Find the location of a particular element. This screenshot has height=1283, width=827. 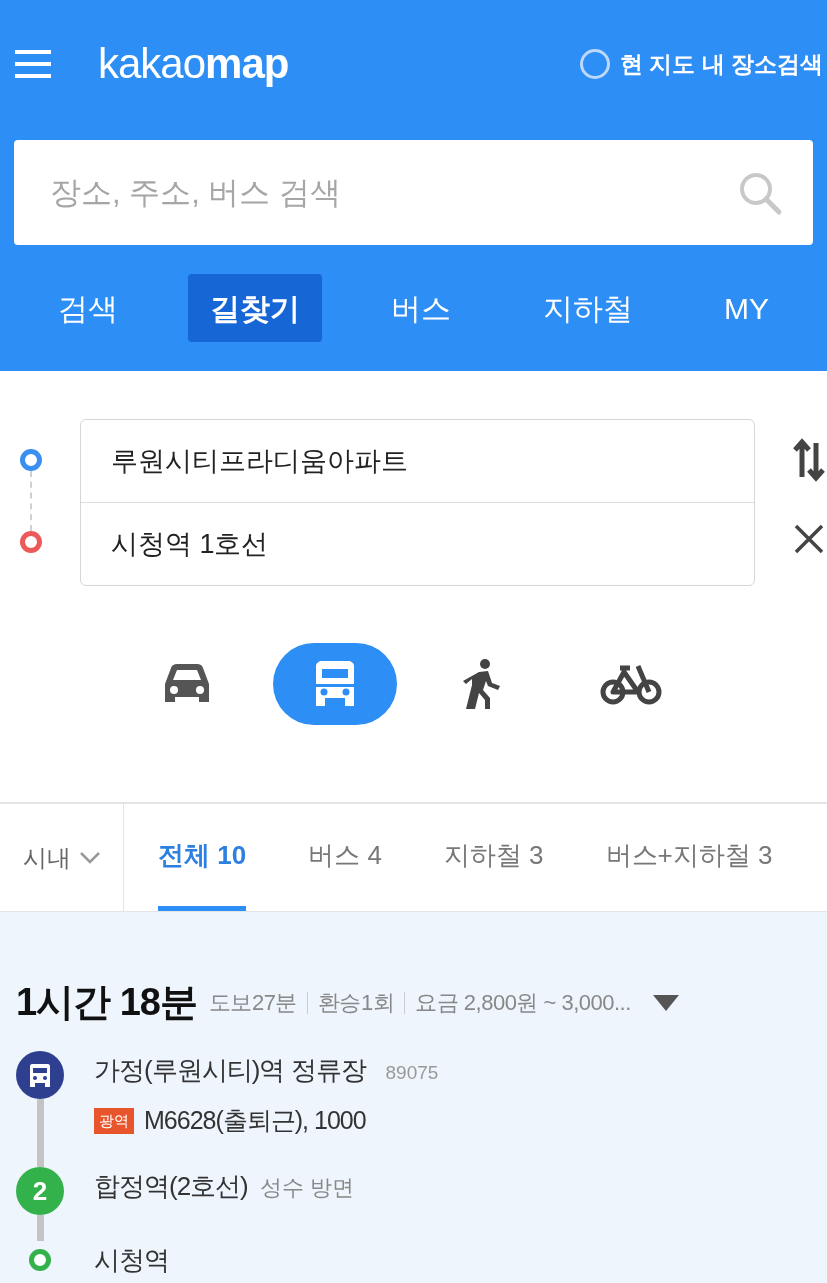

chevron-down-icon is located at coordinates (89, 857).